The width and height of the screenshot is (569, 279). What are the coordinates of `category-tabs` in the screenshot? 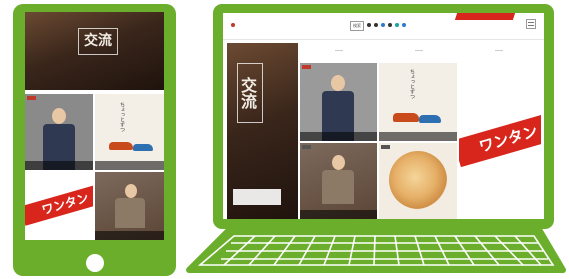 It's located at (419, 47).